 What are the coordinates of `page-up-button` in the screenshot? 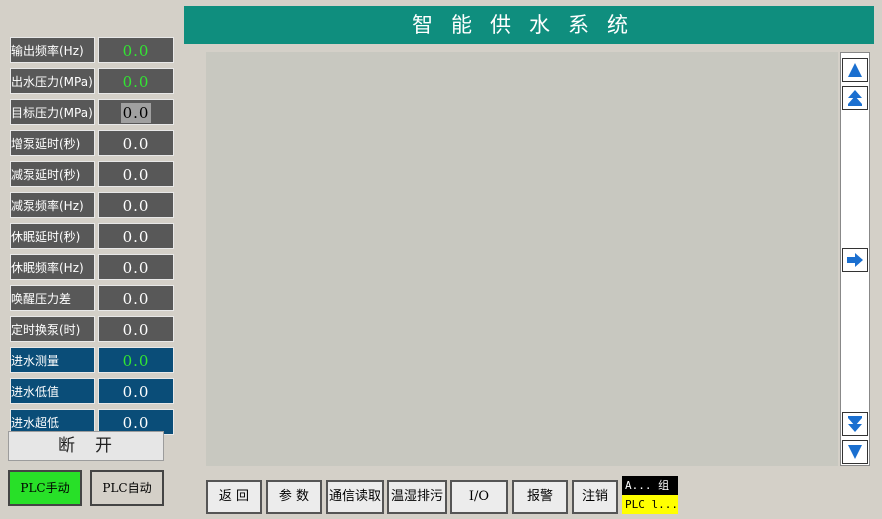 It's located at (855, 98).